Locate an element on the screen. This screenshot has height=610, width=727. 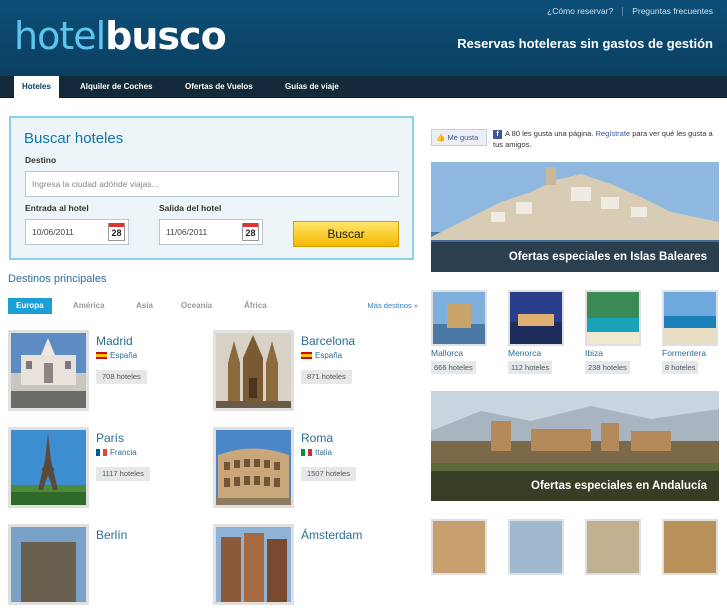
city-name: Ámsterdam is located at coordinates (331, 535).